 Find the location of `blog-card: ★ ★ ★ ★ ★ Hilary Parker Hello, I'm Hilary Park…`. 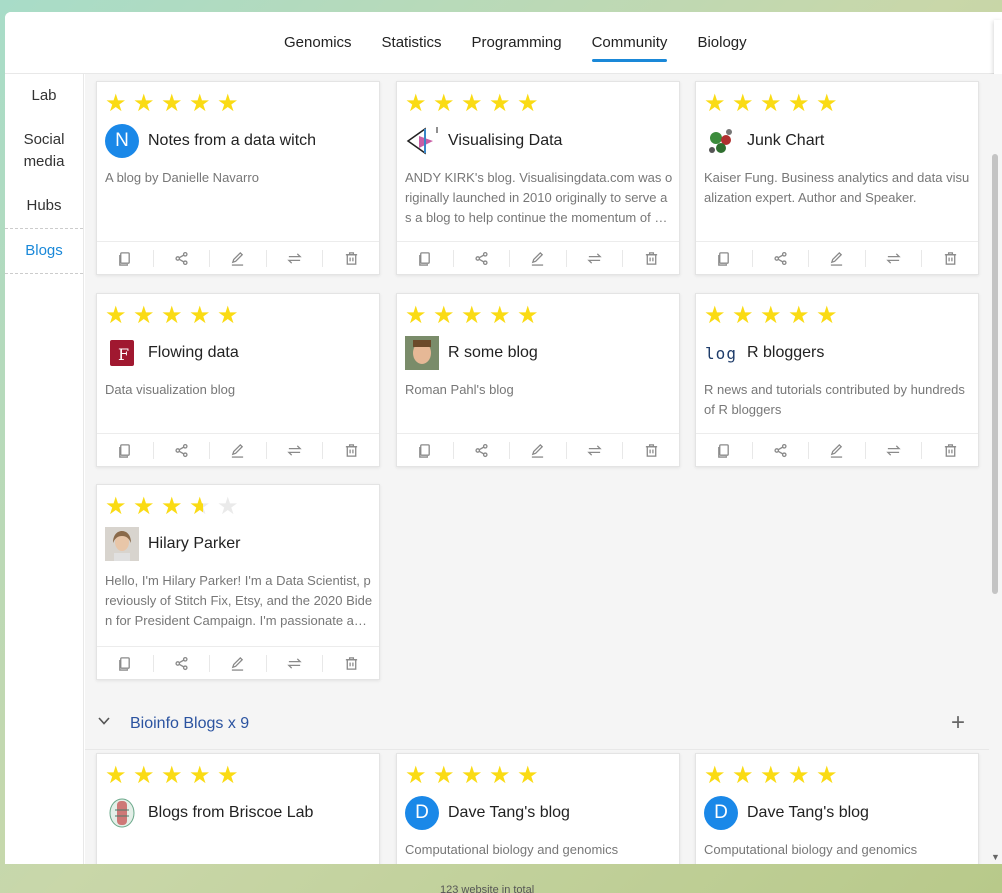

blog-card: ★ ★ ★ ★ ★ Hilary Parker Hello, I'm Hilary Park… is located at coordinates (238, 582).